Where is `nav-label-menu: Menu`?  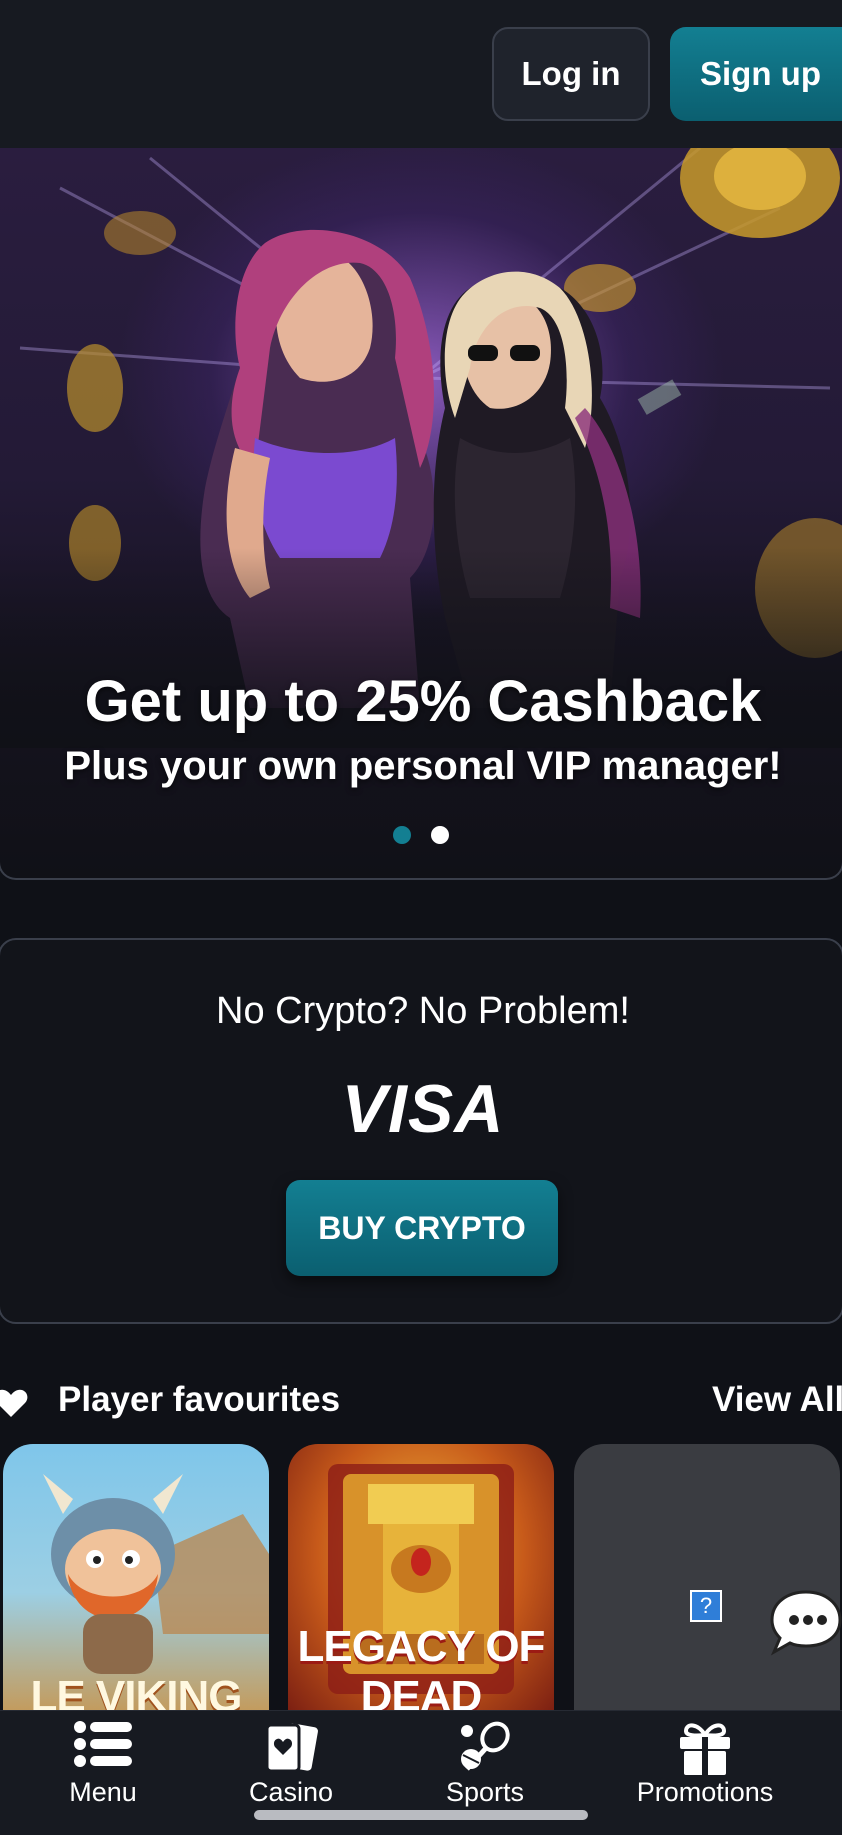 nav-label-menu: Menu is located at coordinates (103, 1792).